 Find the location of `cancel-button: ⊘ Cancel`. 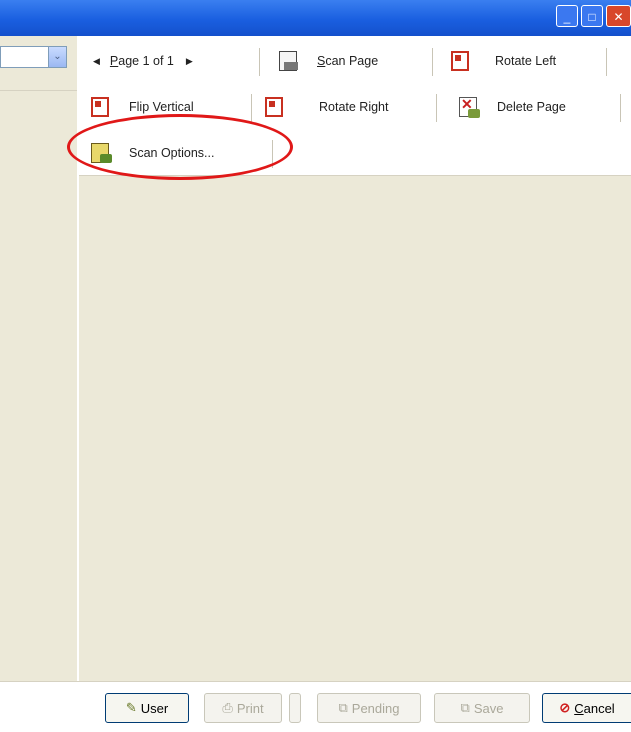

cancel-button: ⊘ Cancel is located at coordinates (586, 708).